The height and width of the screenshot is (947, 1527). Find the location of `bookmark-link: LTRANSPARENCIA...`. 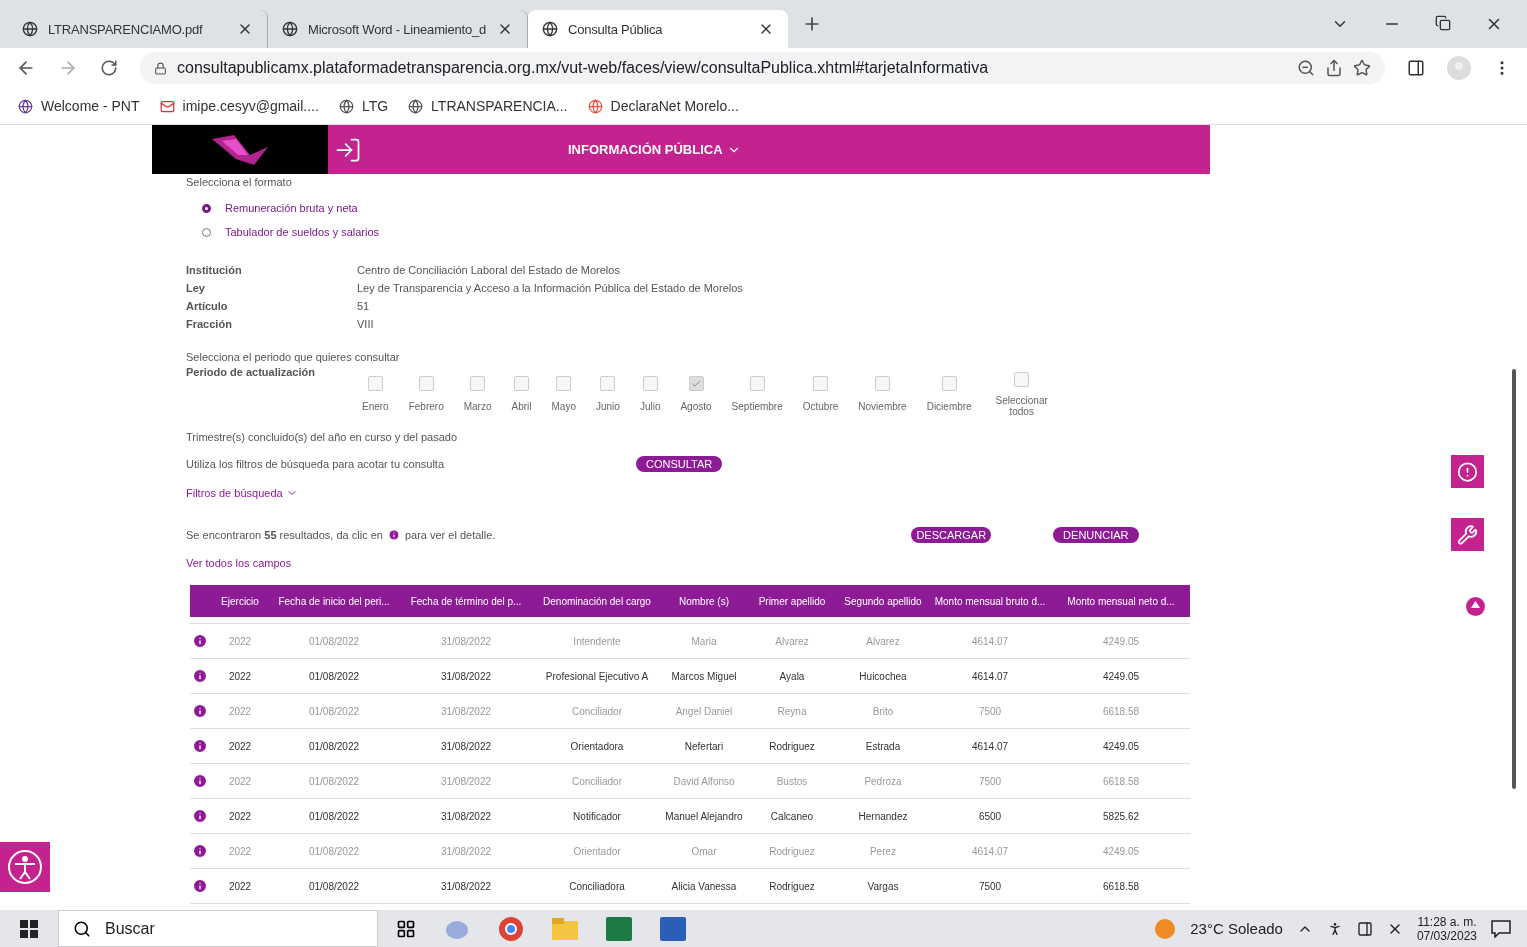

bookmark-link: LTRANSPARENCIA... is located at coordinates (488, 106).